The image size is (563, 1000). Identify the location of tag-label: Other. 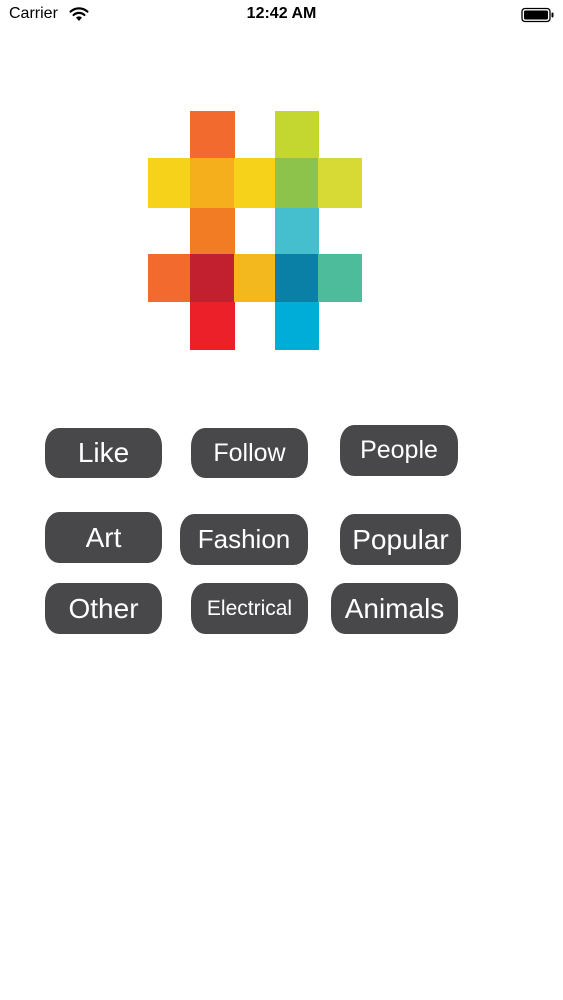
(103, 608).